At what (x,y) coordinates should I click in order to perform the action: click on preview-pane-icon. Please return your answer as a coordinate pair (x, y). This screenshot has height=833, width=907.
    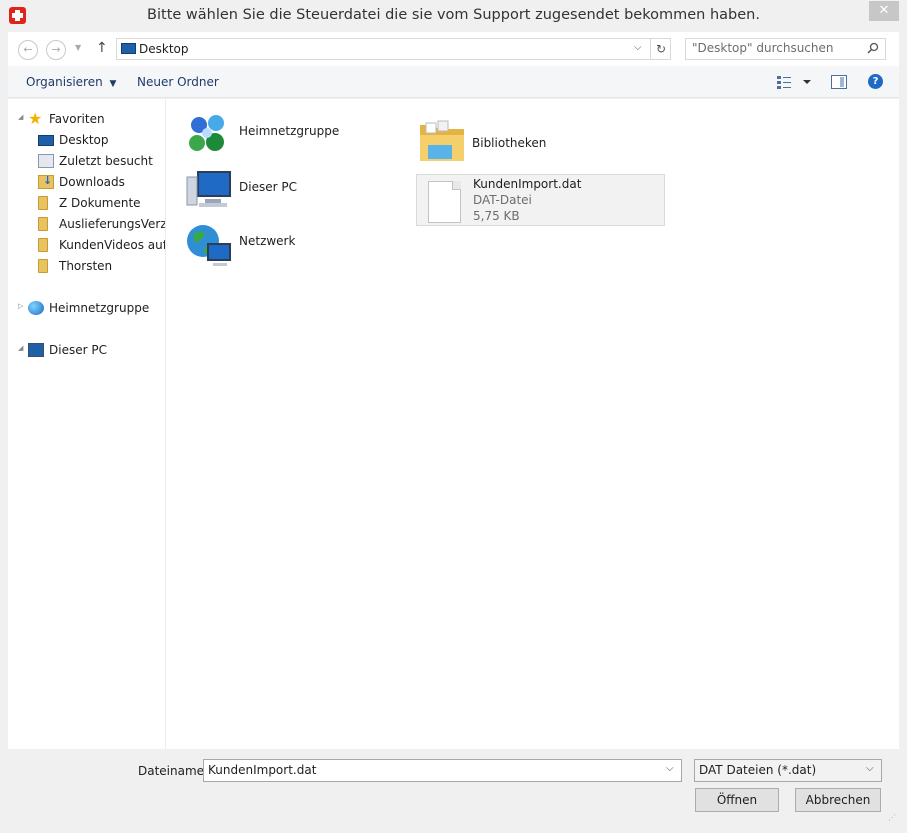
    Looking at the image, I should click on (839, 82).